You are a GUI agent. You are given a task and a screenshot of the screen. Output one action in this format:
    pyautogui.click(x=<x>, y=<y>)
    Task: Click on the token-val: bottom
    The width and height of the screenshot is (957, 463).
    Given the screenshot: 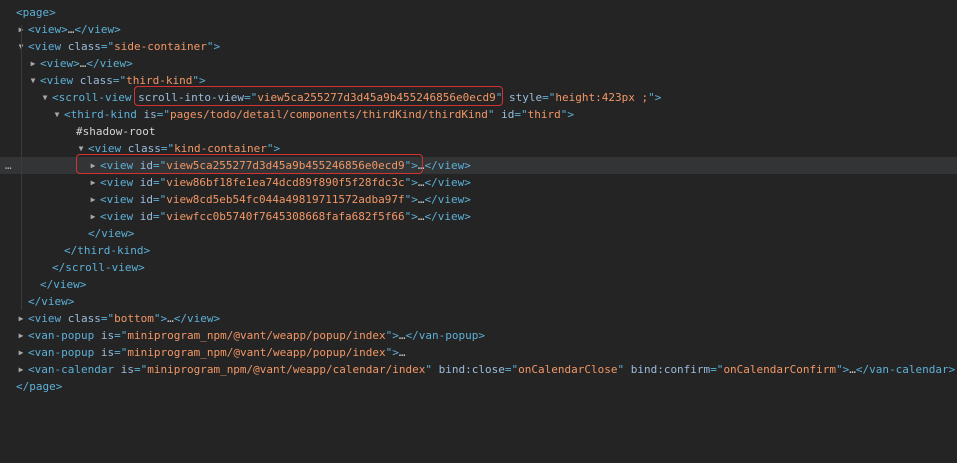 What is the action you would take?
    pyautogui.click(x=134, y=318)
    